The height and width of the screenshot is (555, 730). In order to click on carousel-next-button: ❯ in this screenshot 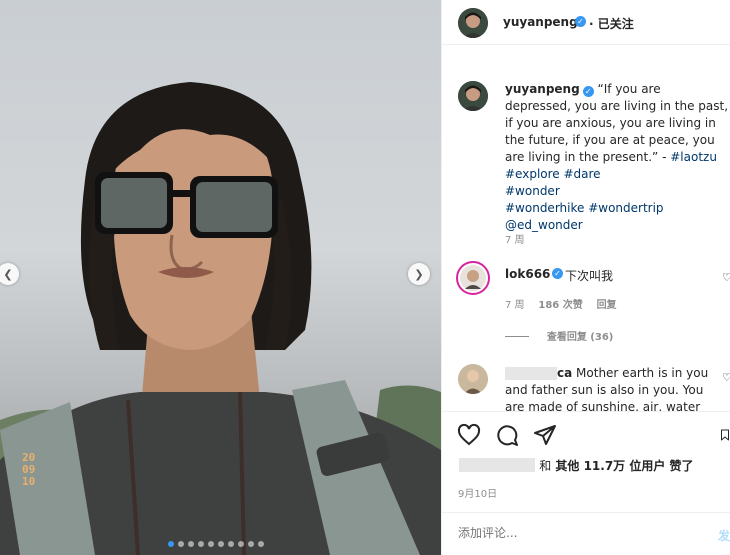, I will do `click(419, 274)`.